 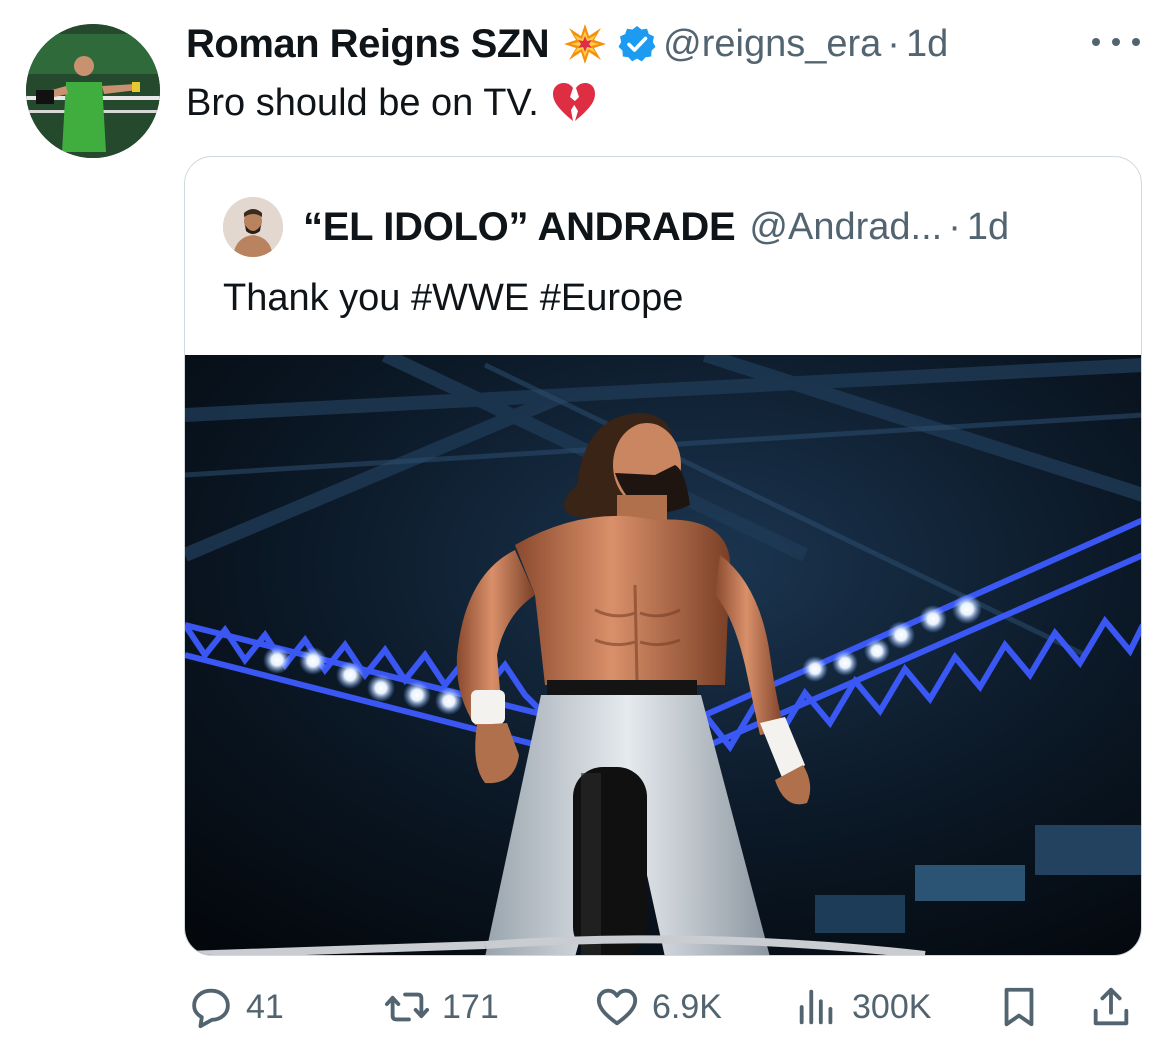 I want to click on tweet-header: Roman Reigns SZN @reigns_era · 1d, so click(x=567, y=44).